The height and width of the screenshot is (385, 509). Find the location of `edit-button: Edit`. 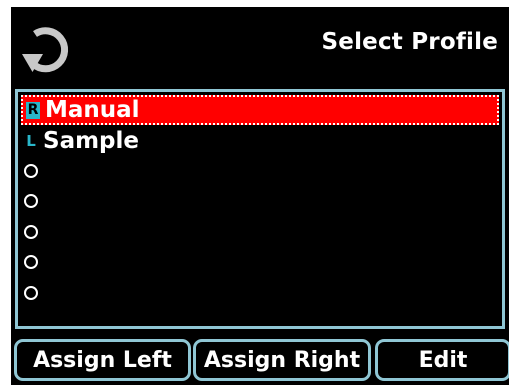

edit-button: Edit is located at coordinates (442, 360).